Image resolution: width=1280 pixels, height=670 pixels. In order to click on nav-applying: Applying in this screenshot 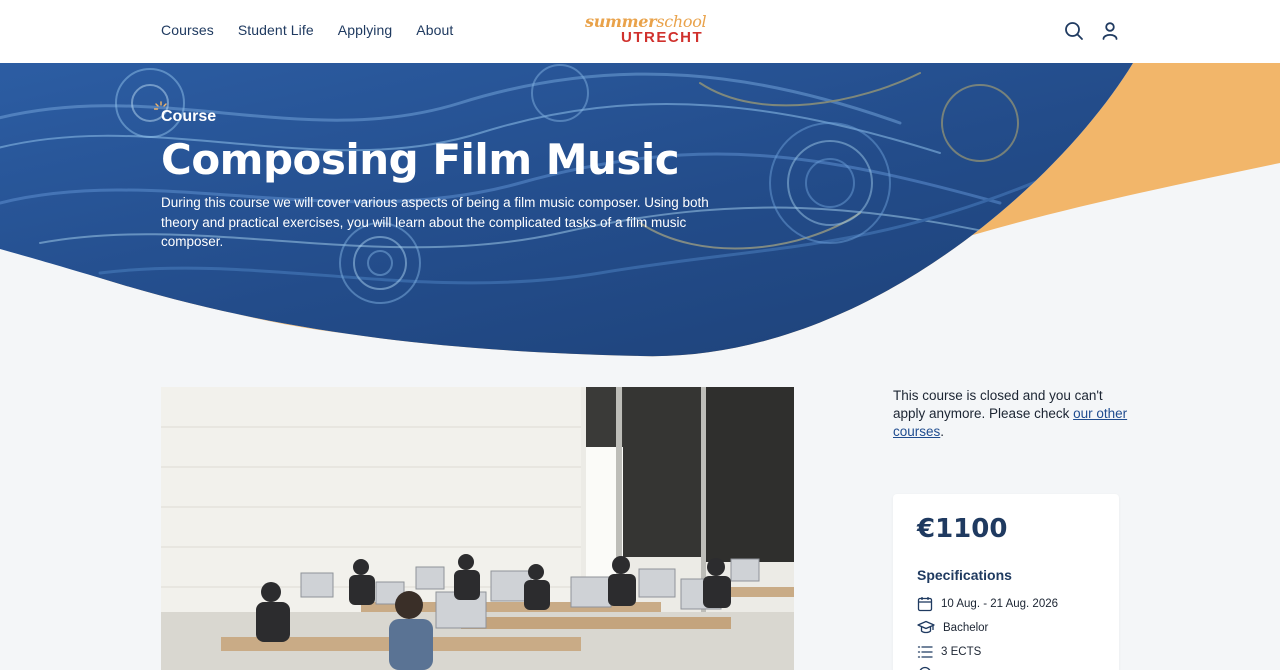, I will do `click(365, 30)`.